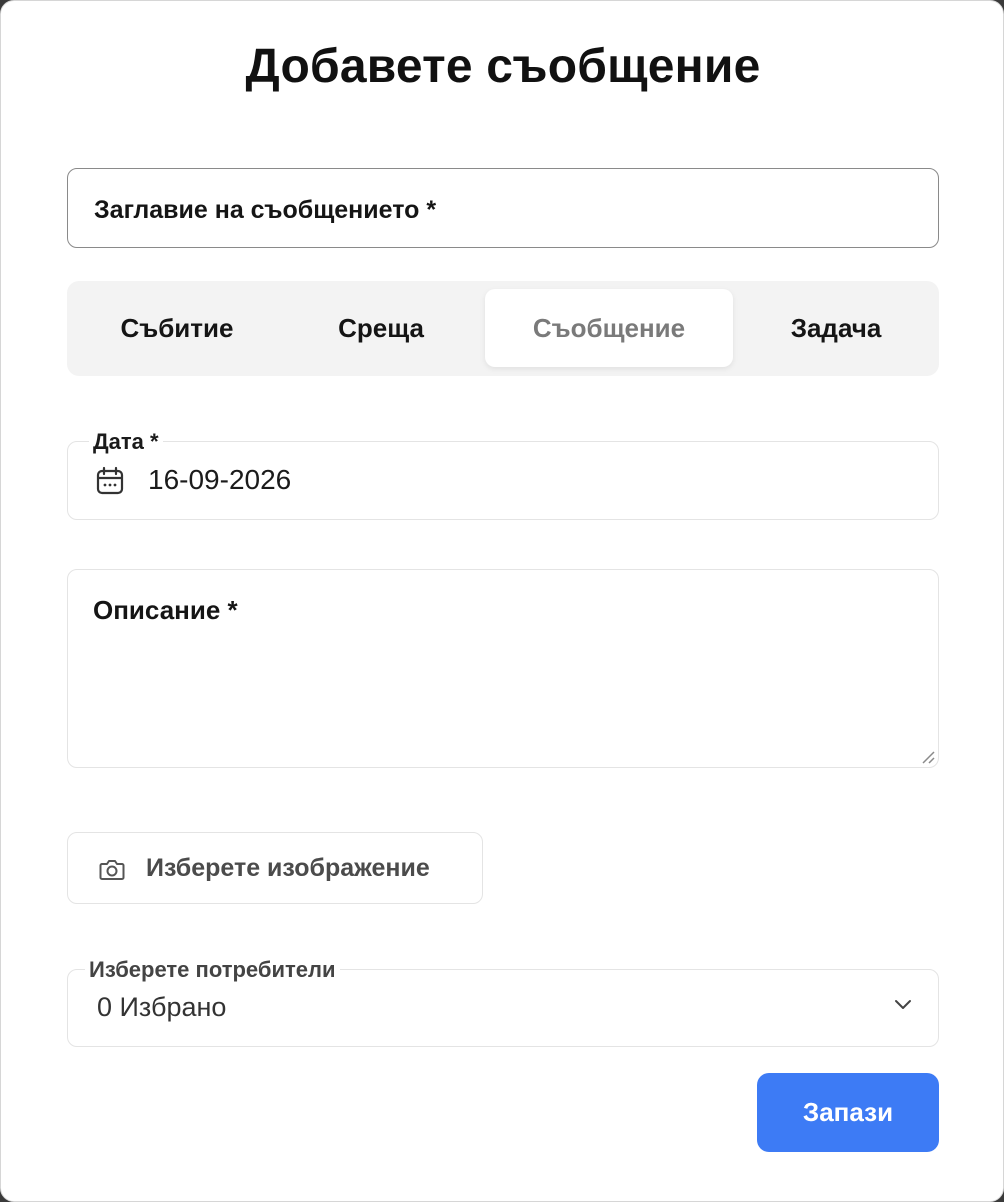  Describe the element at coordinates (212, 970) in the screenshot. I see `users-select-label: Изберете потребители` at that location.